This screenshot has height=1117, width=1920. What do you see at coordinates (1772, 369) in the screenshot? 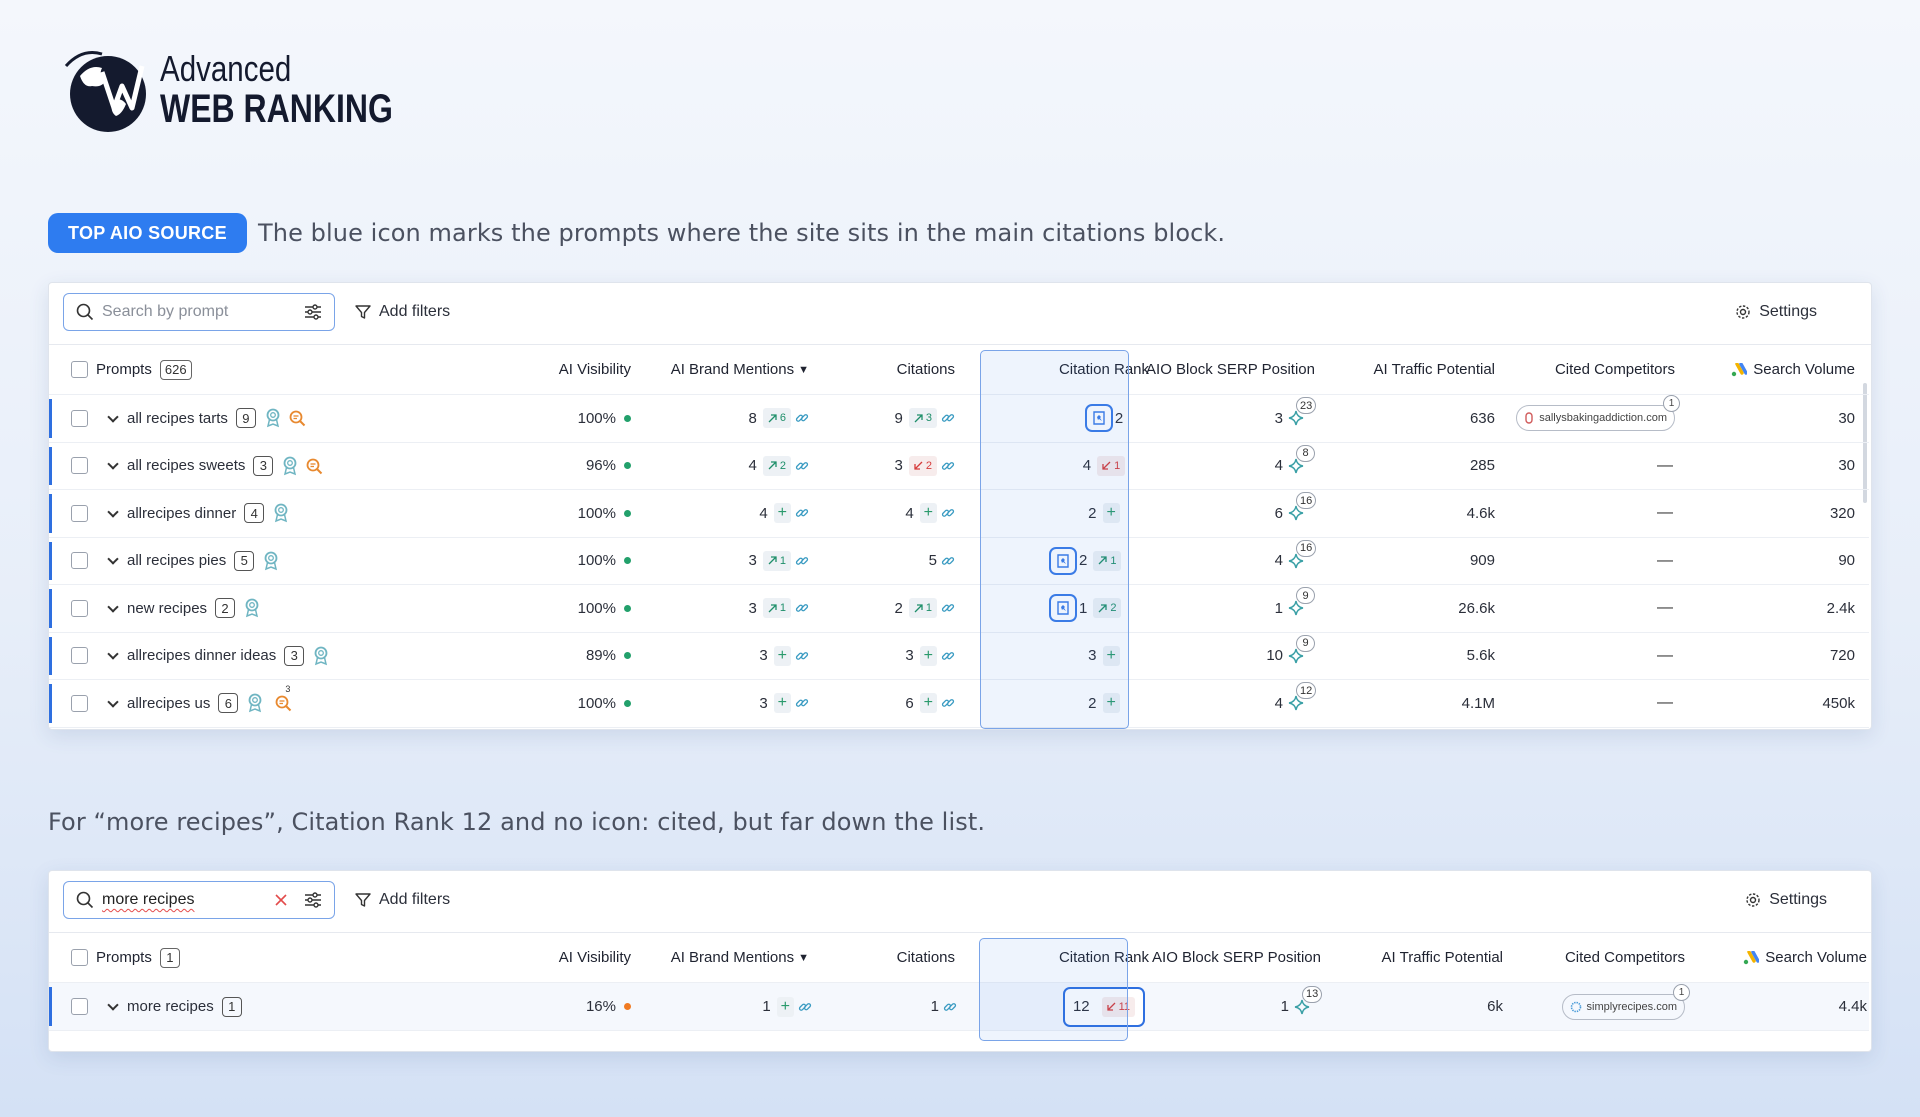
I see `col-search-volume: Search Volume` at bounding box center [1772, 369].